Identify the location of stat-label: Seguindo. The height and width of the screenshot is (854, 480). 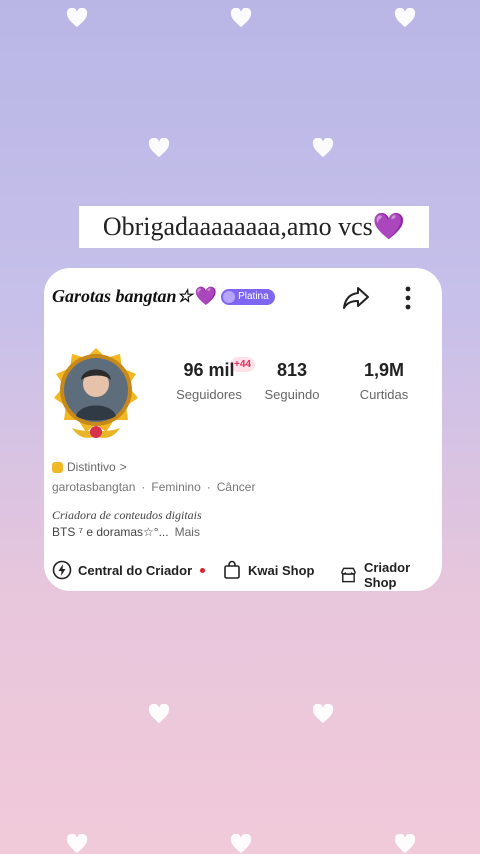
(292, 394).